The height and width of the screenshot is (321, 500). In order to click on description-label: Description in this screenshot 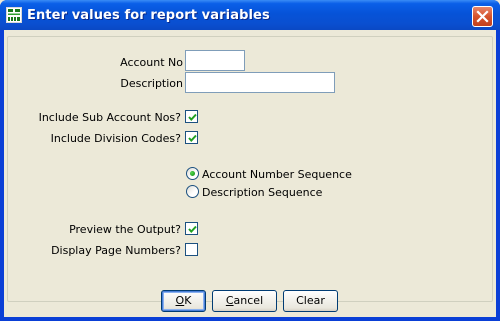, I will do `click(151, 83)`.